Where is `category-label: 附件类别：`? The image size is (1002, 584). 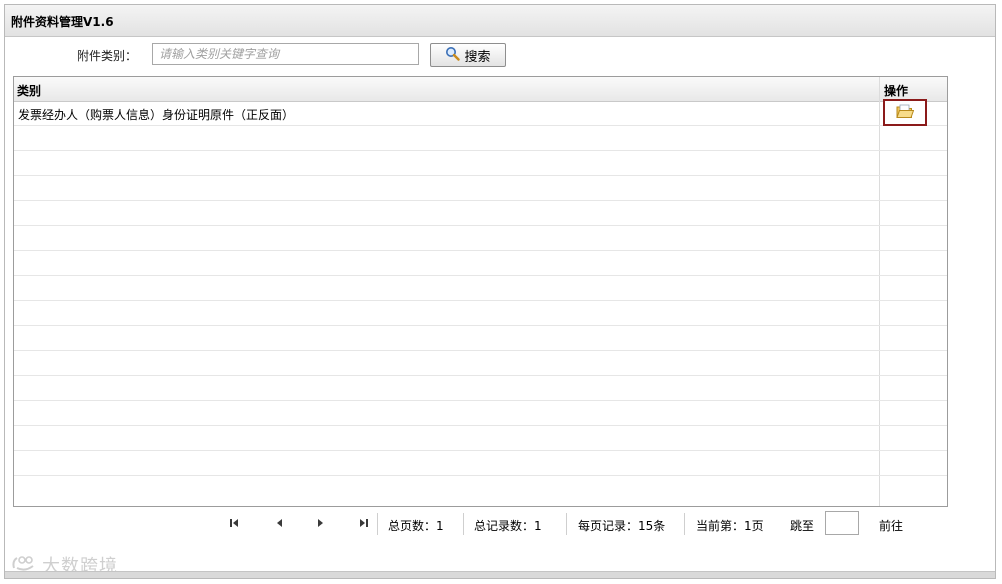
category-label: 附件类别： is located at coordinates (107, 56).